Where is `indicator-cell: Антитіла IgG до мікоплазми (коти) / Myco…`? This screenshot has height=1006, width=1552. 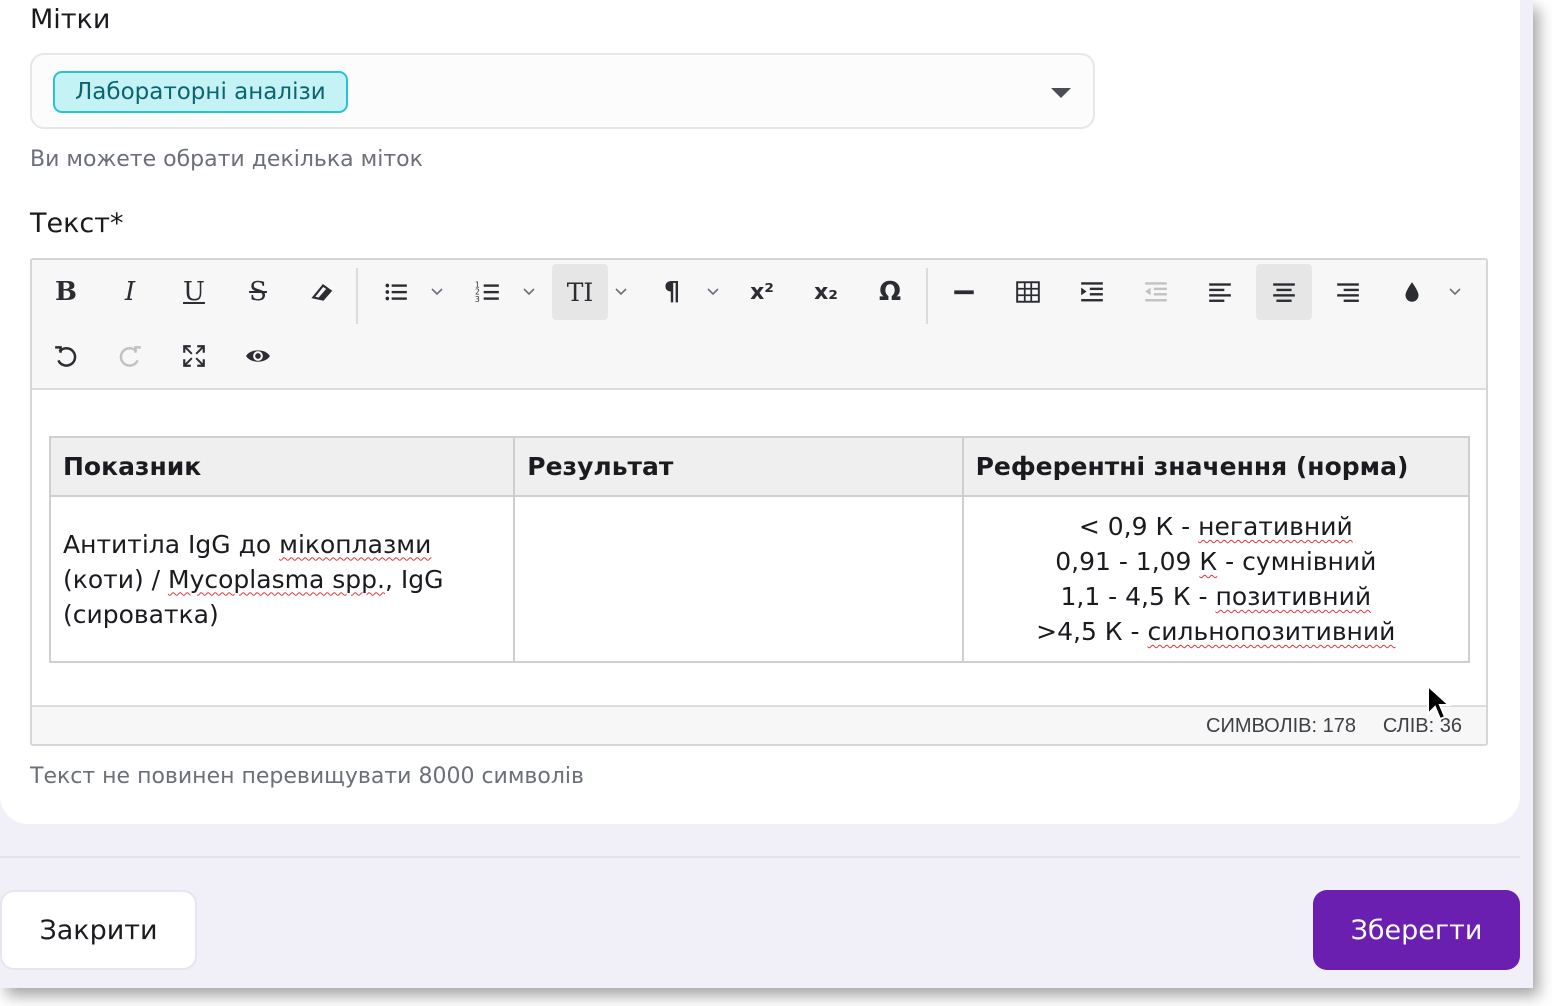
indicator-cell: Антитіла IgG до мікоплазми (коти) / Myco… is located at coordinates (282, 579).